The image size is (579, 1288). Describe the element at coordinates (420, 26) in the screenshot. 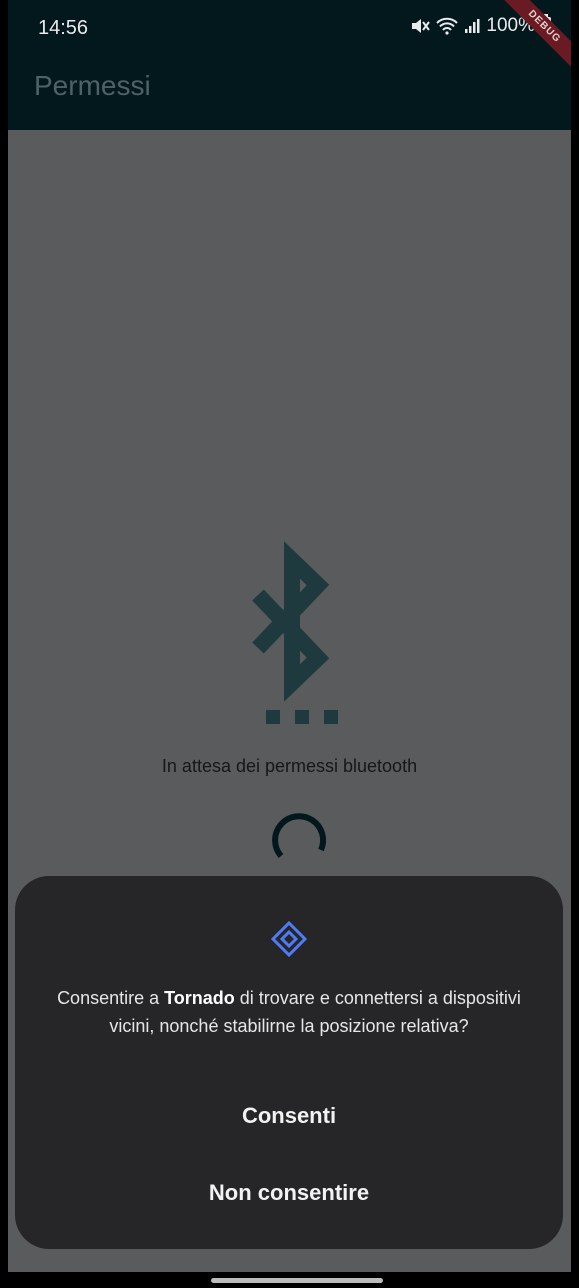

I see `mute-icon` at that location.